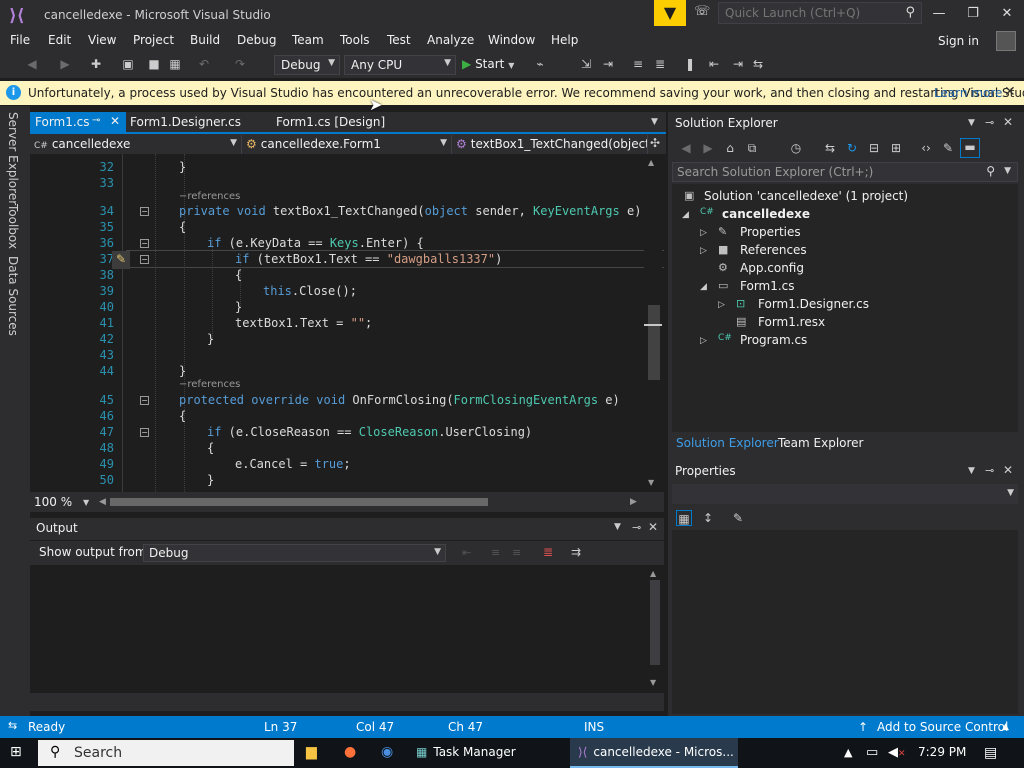  I want to click on menu-window: Window, so click(511, 40).